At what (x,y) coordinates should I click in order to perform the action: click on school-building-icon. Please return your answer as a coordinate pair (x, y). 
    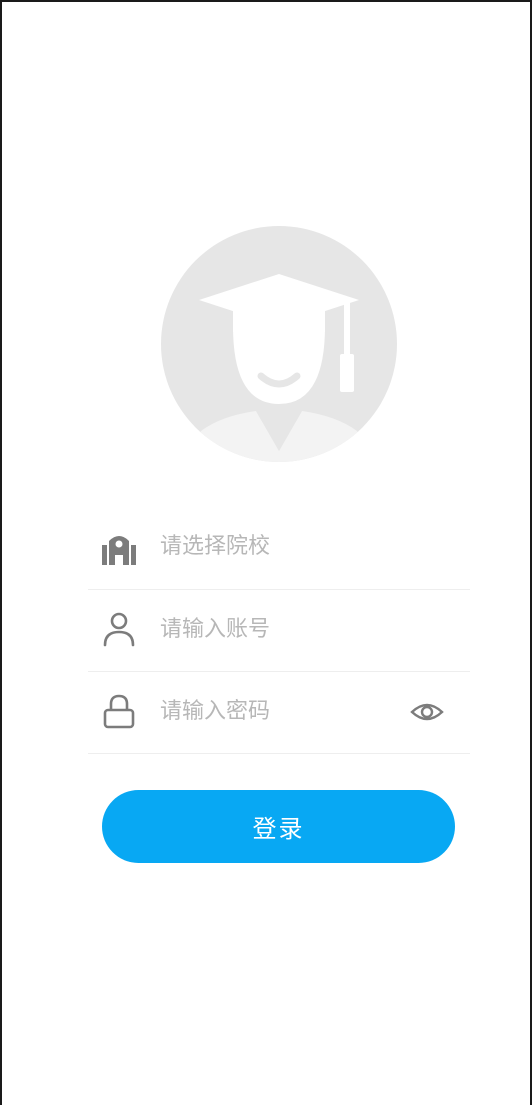
    Looking at the image, I should click on (119, 550).